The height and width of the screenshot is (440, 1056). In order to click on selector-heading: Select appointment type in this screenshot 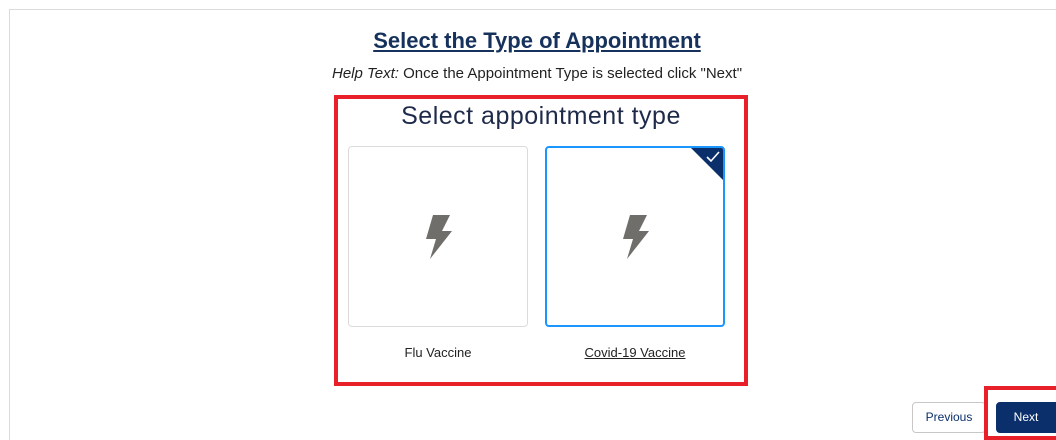, I will do `click(541, 116)`.